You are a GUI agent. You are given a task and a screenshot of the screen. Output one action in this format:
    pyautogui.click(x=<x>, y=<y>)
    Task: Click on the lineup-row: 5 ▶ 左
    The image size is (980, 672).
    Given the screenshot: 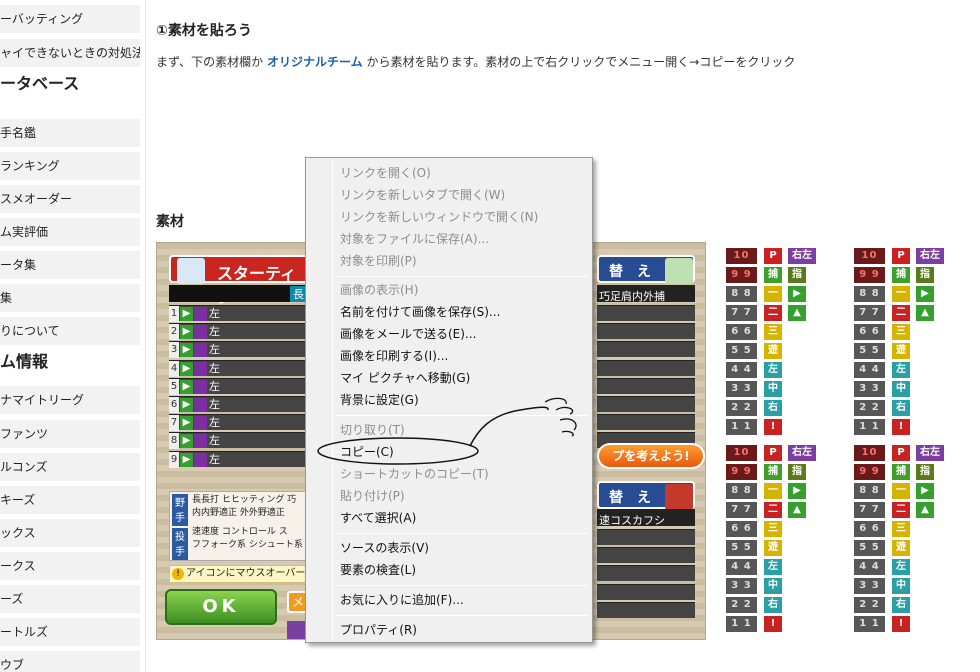 What is the action you would take?
    pyautogui.click(x=237, y=386)
    